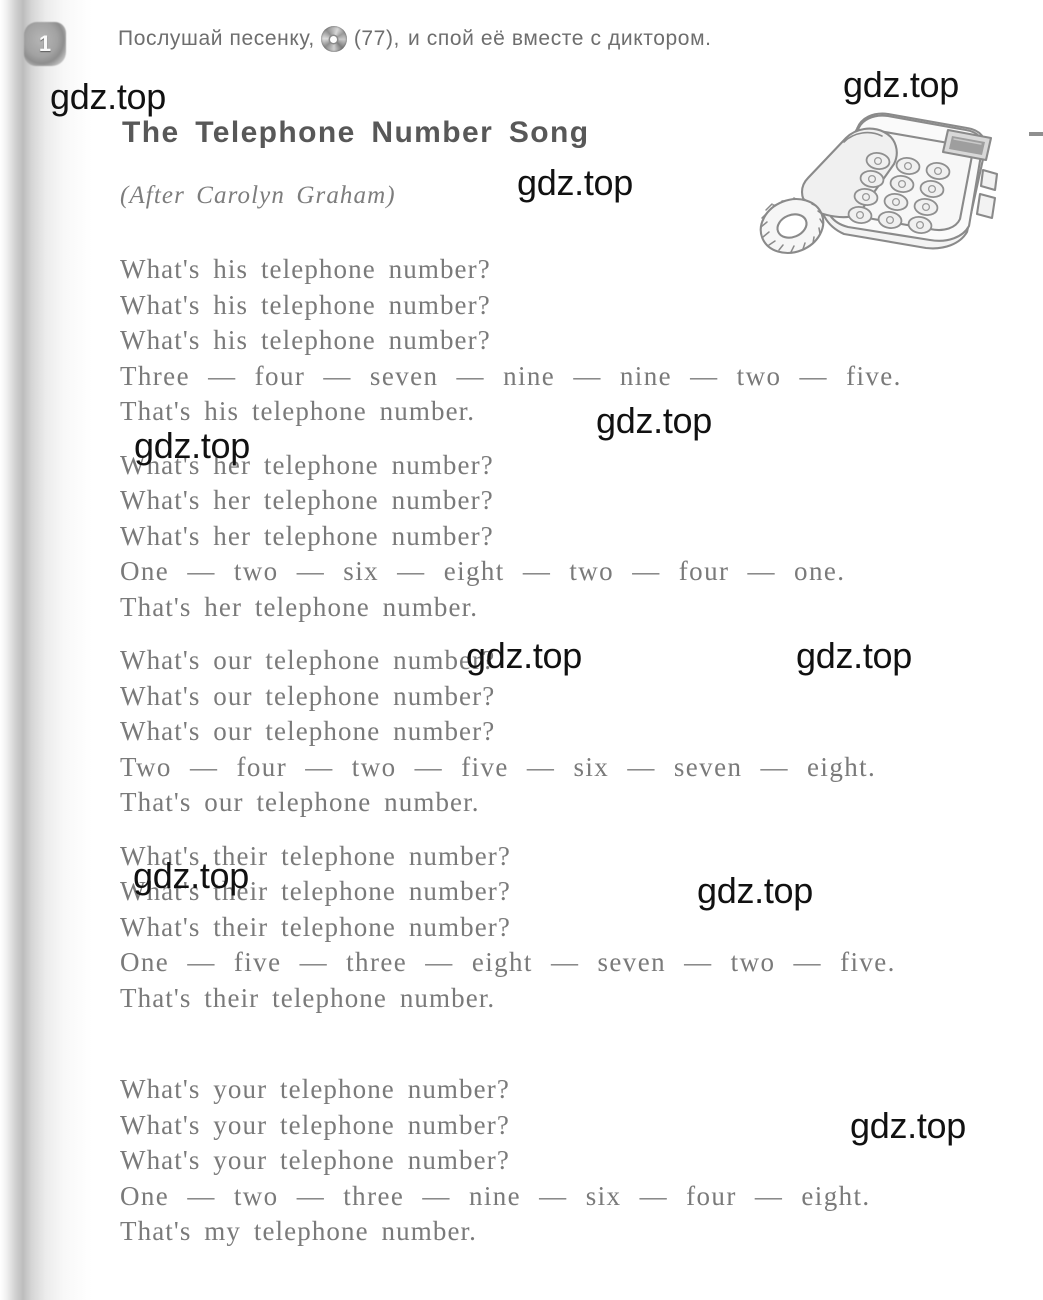 The width and height of the screenshot is (1043, 1300). Describe the element at coordinates (882, 183) in the screenshot. I see `telephone-illustration` at that location.